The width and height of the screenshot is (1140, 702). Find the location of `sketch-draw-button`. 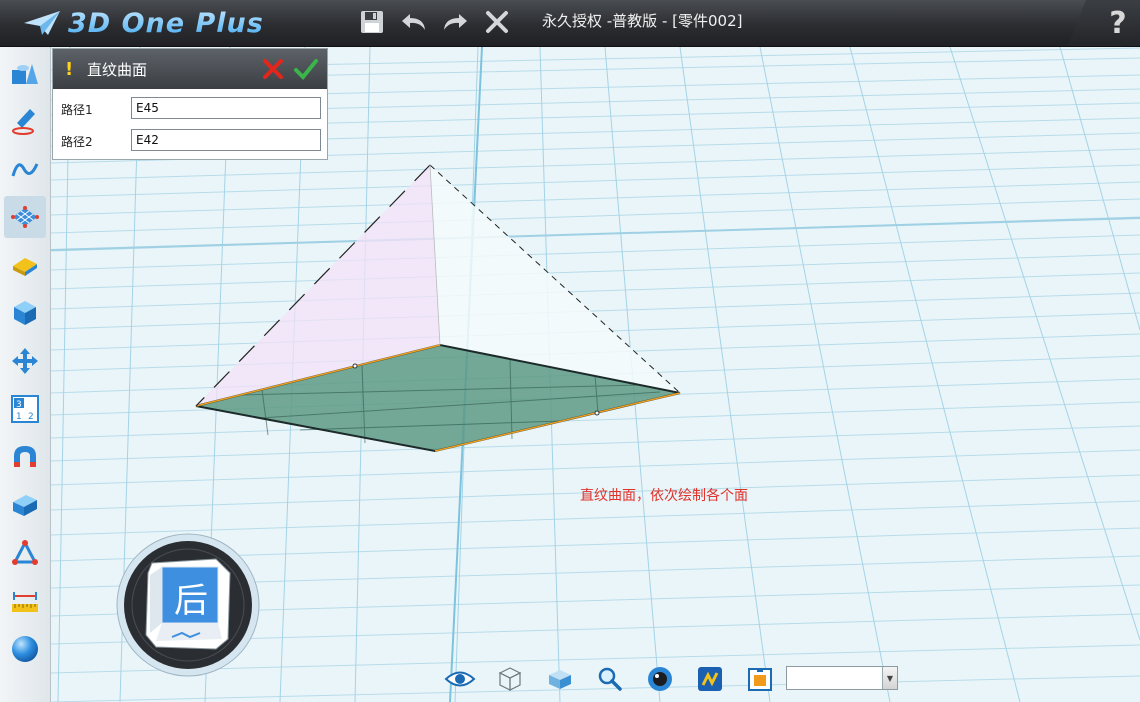

sketch-draw-button is located at coordinates (25, 121).